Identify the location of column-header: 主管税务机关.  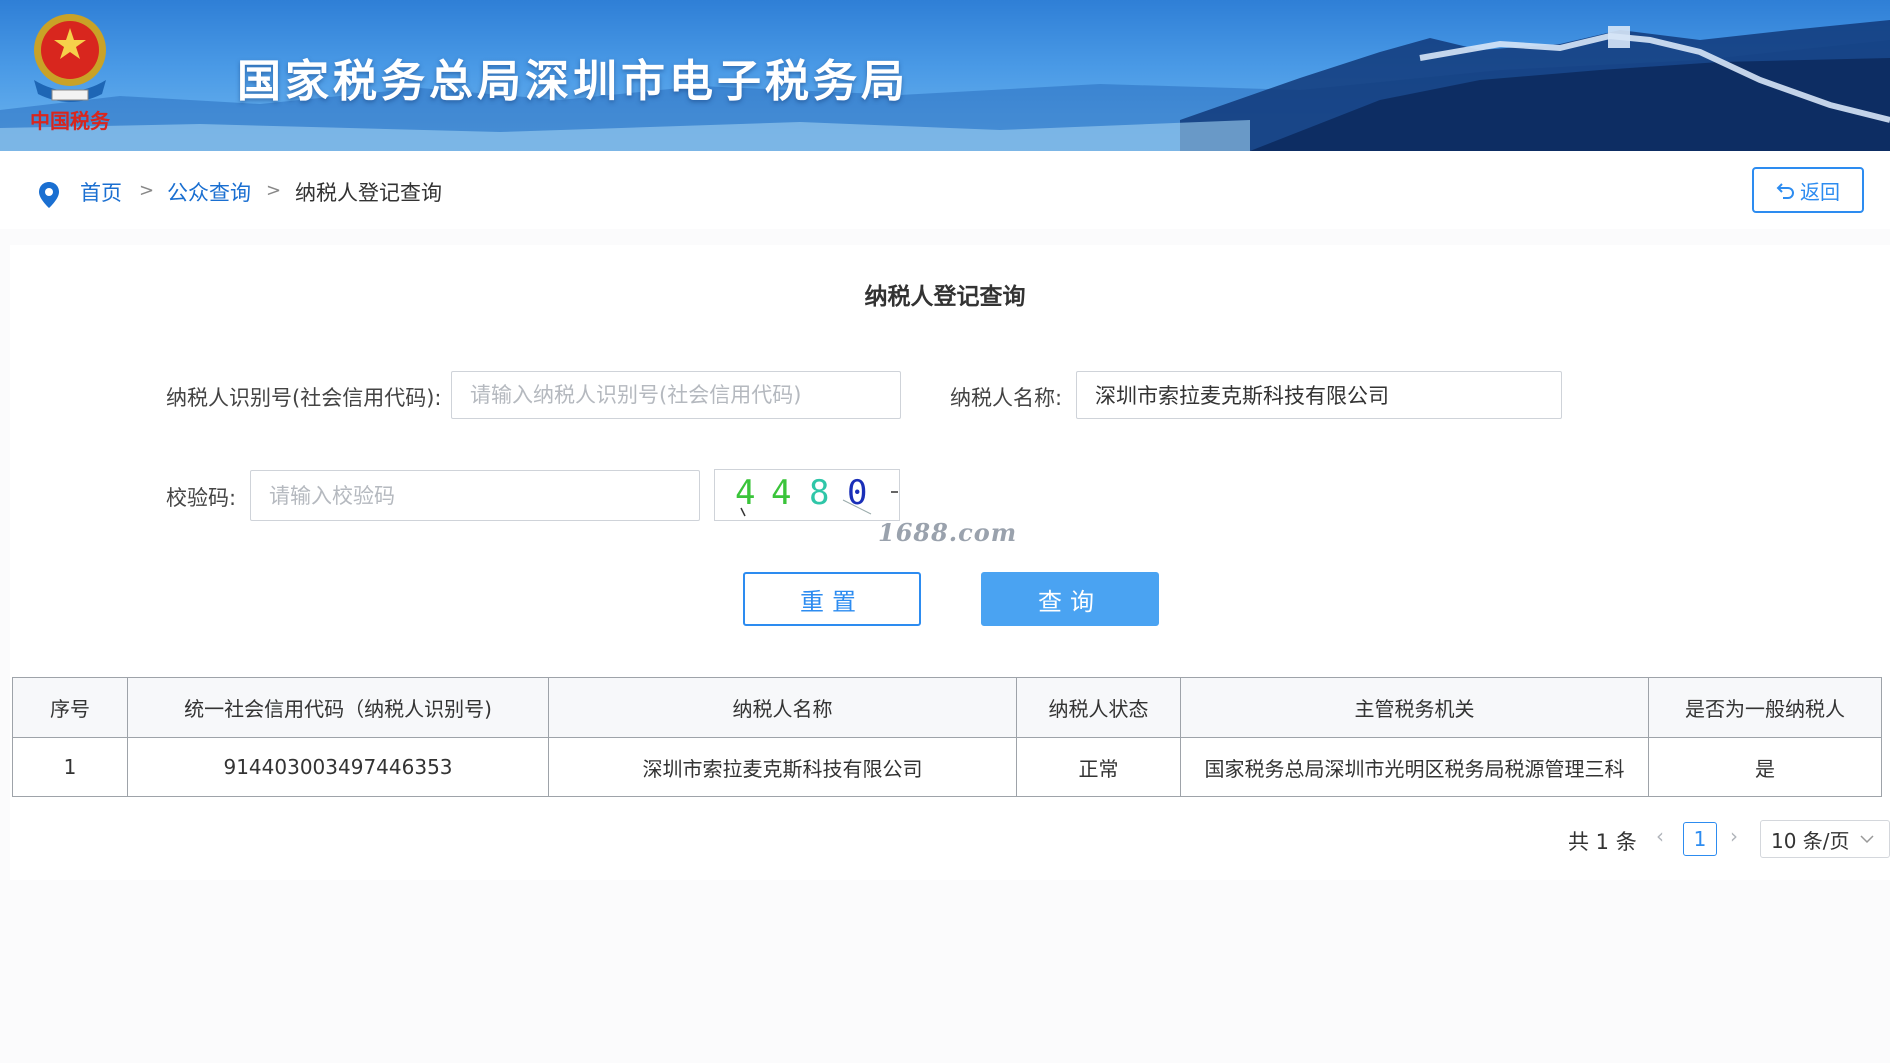
(1414, 707).